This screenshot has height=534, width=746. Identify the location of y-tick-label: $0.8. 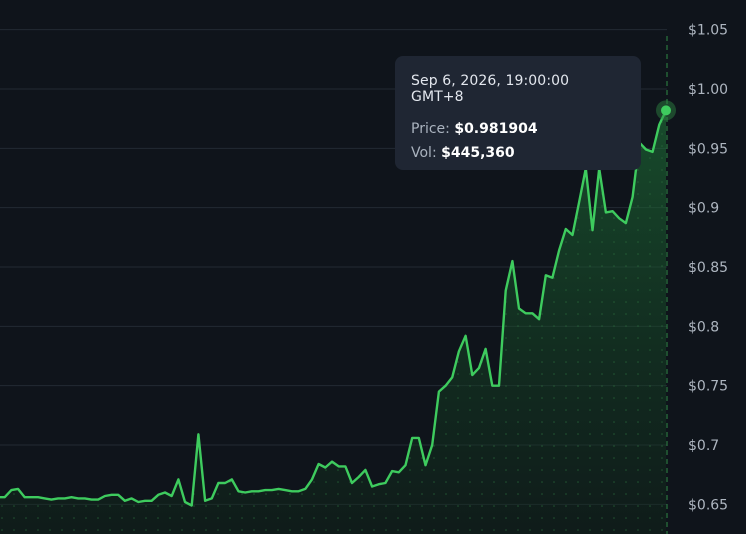
(703, 327).